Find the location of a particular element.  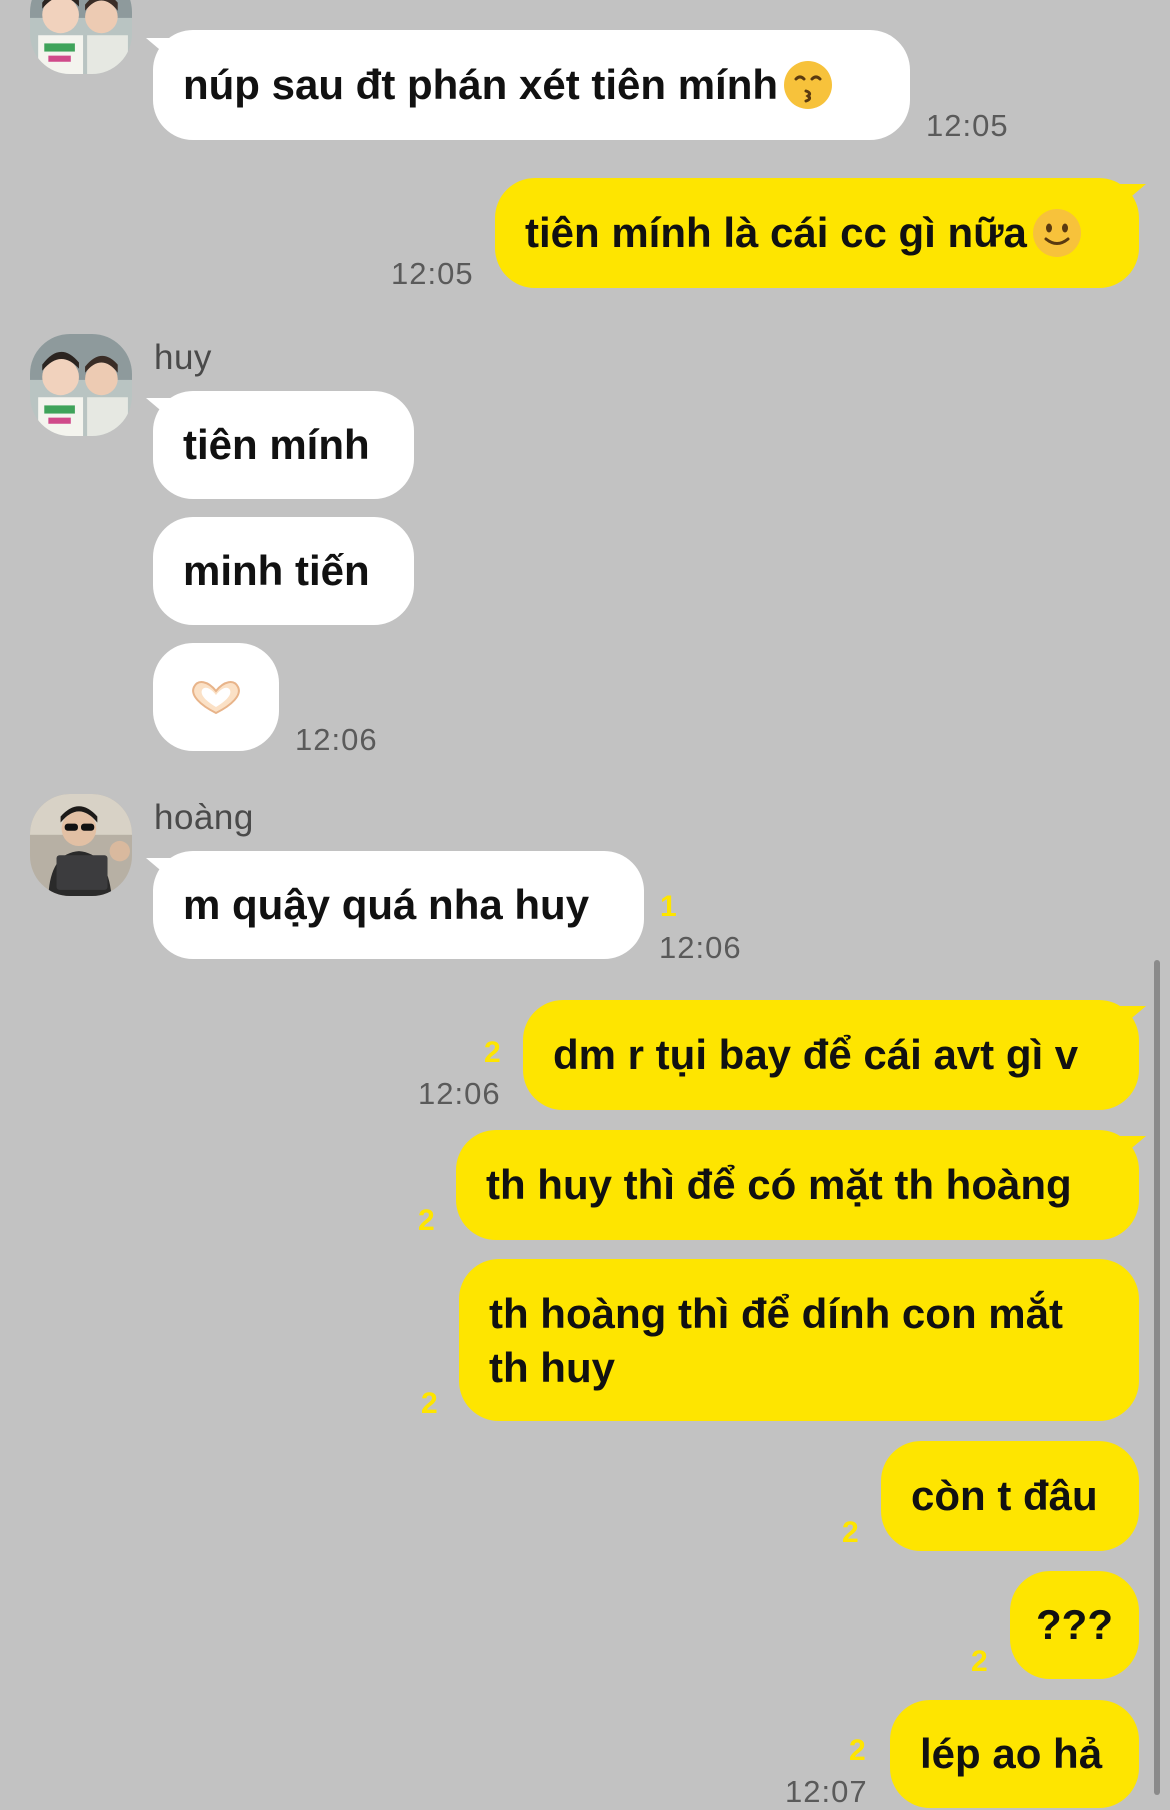

message-bubble-incoming: minh tiến is located at coordinates (283, 571).